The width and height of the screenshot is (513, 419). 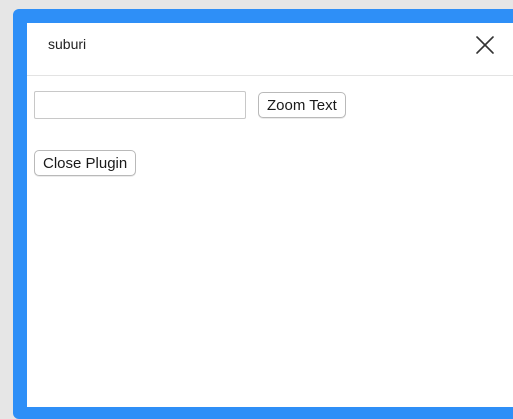 I want to click on zoom-text-button: Zoom Text, so click(x=302, y=105).